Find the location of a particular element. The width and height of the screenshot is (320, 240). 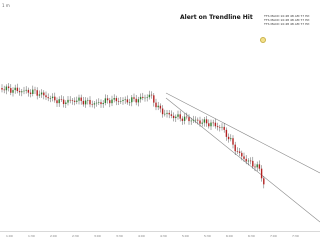

x-tick-label: 5:00 is located at coordinates (185, 236).